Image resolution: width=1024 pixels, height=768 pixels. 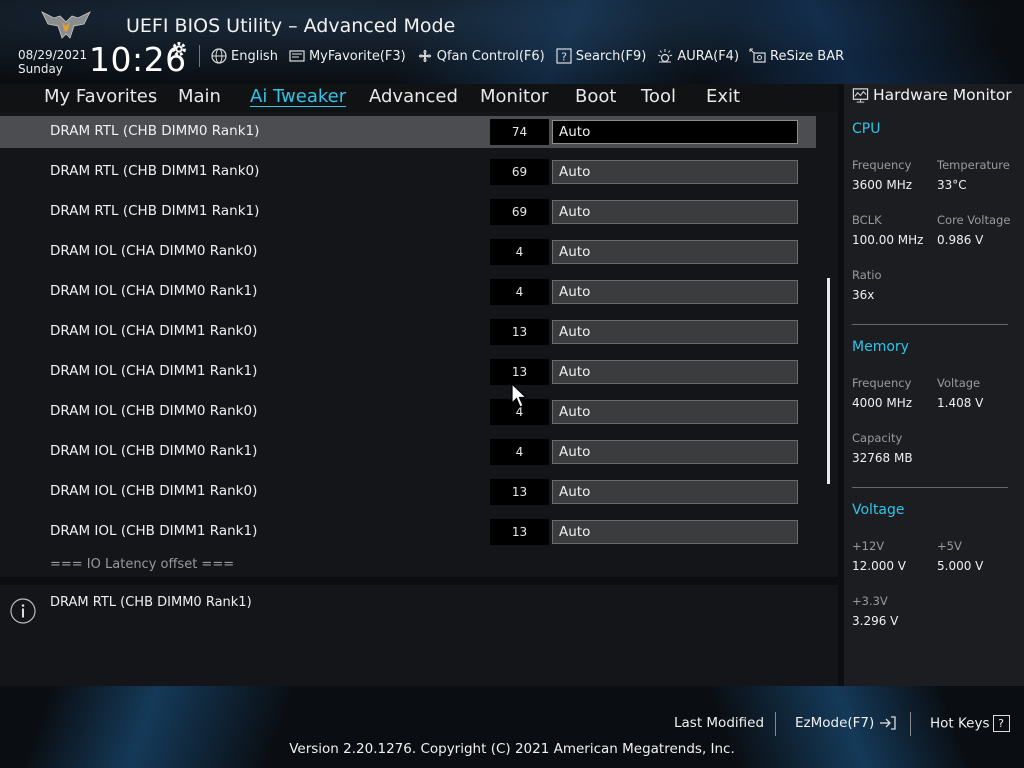 I want to click on setting-current-value: 74, so click(x=519, y=132).